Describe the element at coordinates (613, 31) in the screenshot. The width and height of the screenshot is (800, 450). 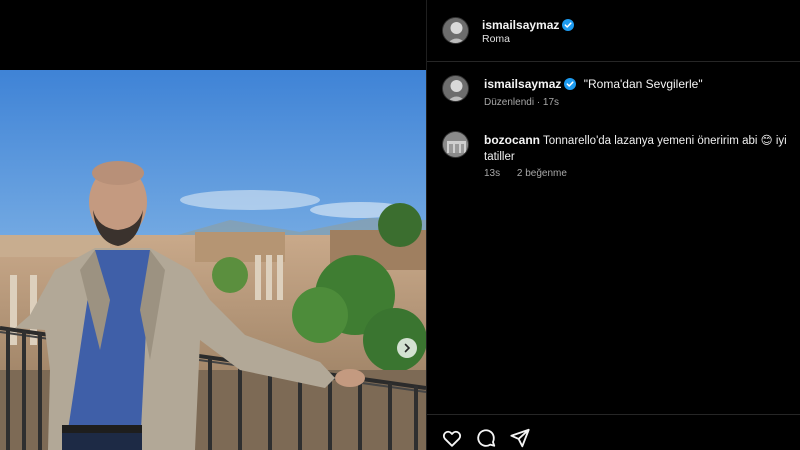
I see `post-header: ismailsaymaz Roma` at that location.